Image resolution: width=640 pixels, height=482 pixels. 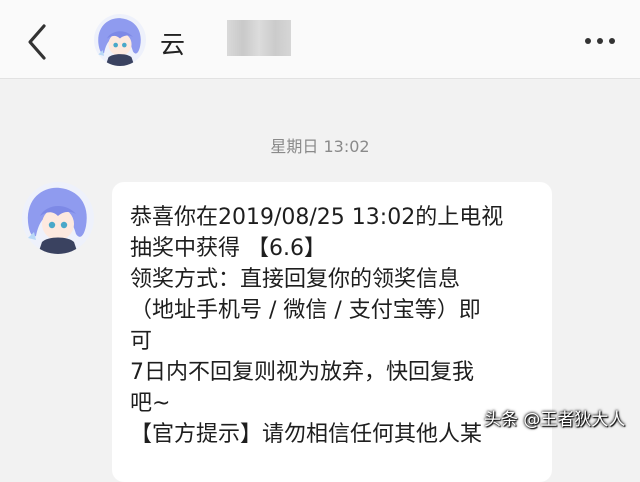 I want to click on more-horizontal-icon, so click(x=588, y=41).